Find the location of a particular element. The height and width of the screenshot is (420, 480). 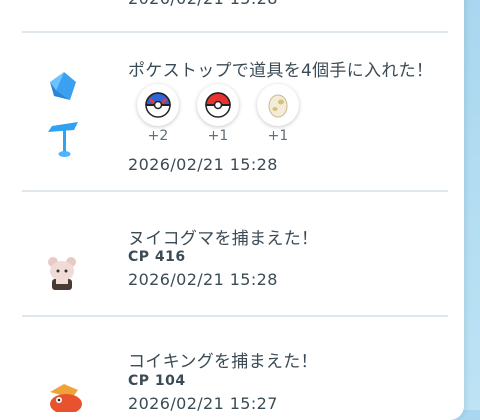

entry-cp: CP 416 is located at coordinates (157, 257).